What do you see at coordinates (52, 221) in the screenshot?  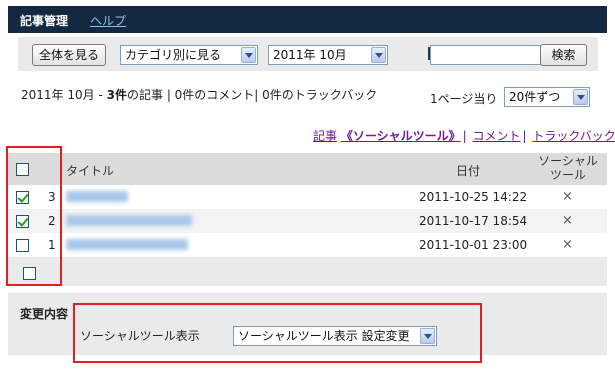 I see `row-number: 2` at bounding box center [52, 221].